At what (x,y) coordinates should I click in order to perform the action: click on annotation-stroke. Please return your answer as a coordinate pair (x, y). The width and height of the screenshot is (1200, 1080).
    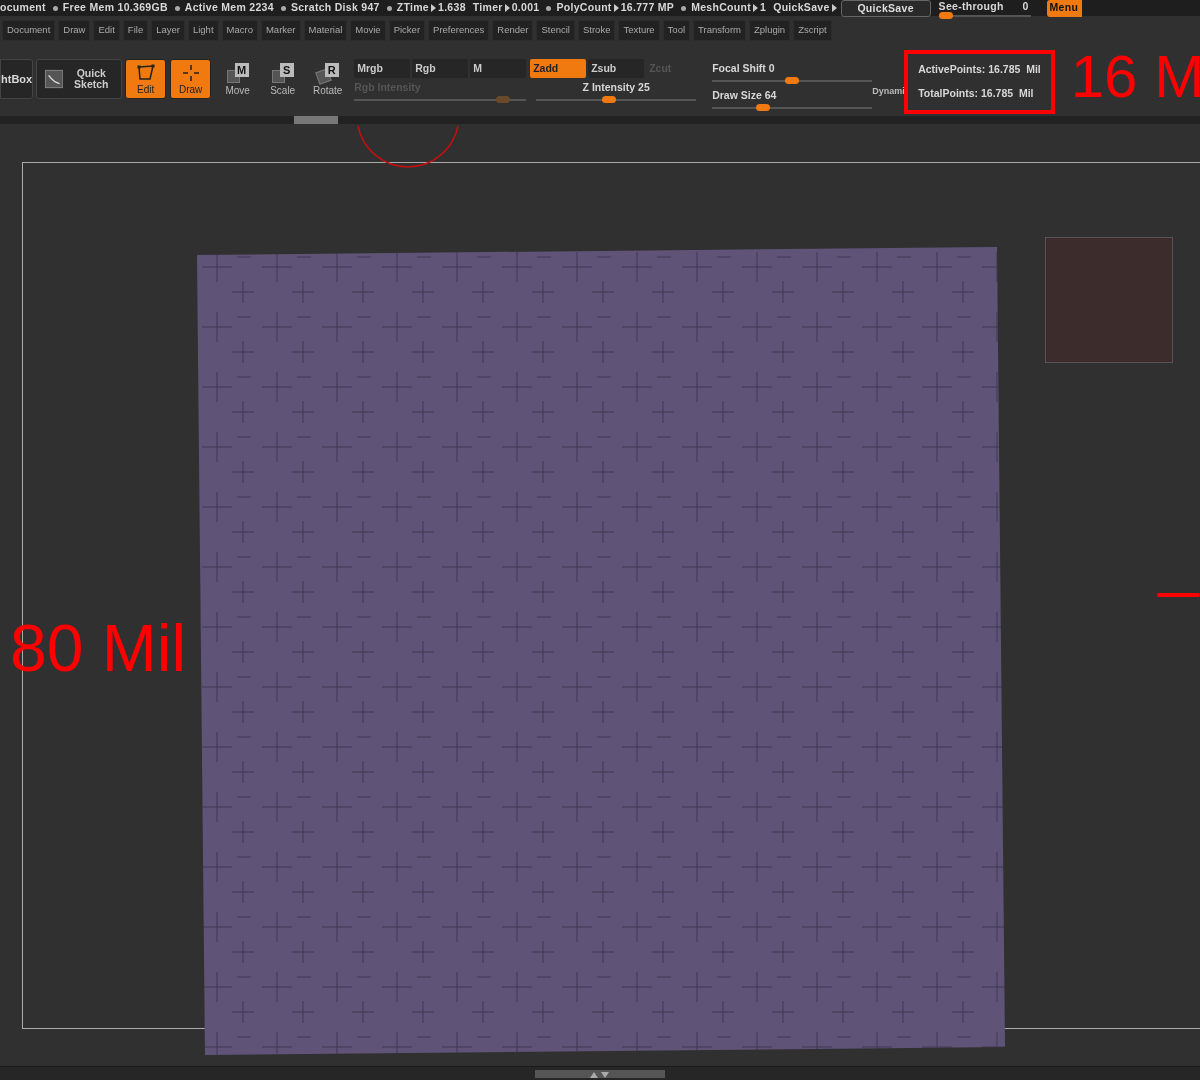
    Looking at the image, I should click on (1178, 595).